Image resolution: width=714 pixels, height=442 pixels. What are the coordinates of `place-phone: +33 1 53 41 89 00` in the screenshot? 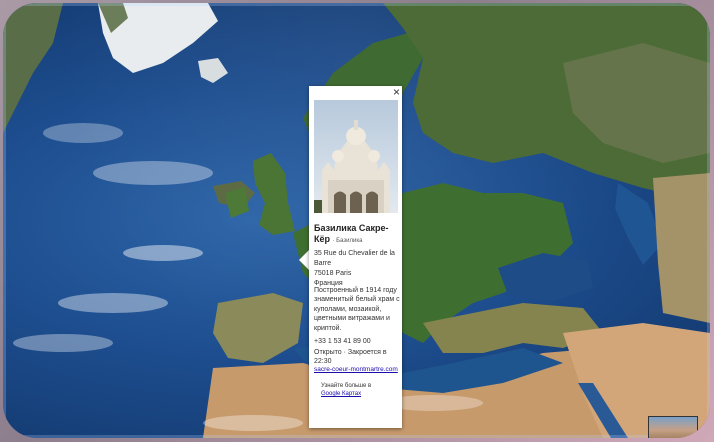 It's located at (342, 341).